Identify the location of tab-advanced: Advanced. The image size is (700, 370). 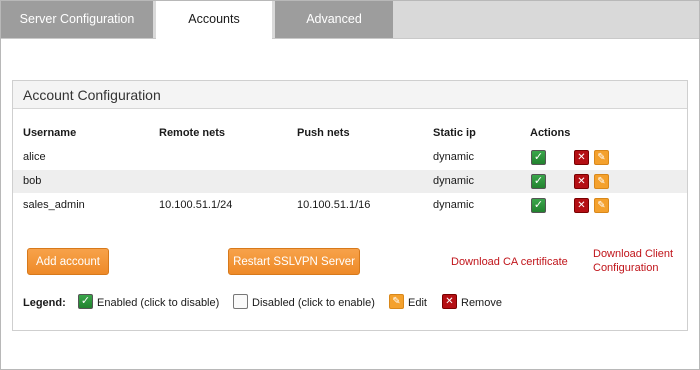
(334, 19).